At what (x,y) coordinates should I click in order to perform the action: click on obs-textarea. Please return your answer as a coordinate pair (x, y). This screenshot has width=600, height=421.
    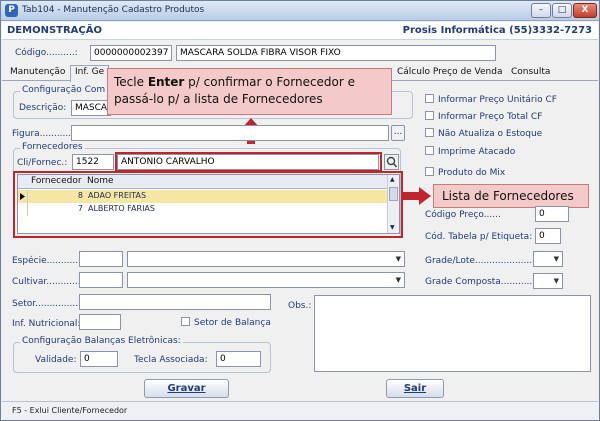
    Looking at the image, I should click on (452, 333).